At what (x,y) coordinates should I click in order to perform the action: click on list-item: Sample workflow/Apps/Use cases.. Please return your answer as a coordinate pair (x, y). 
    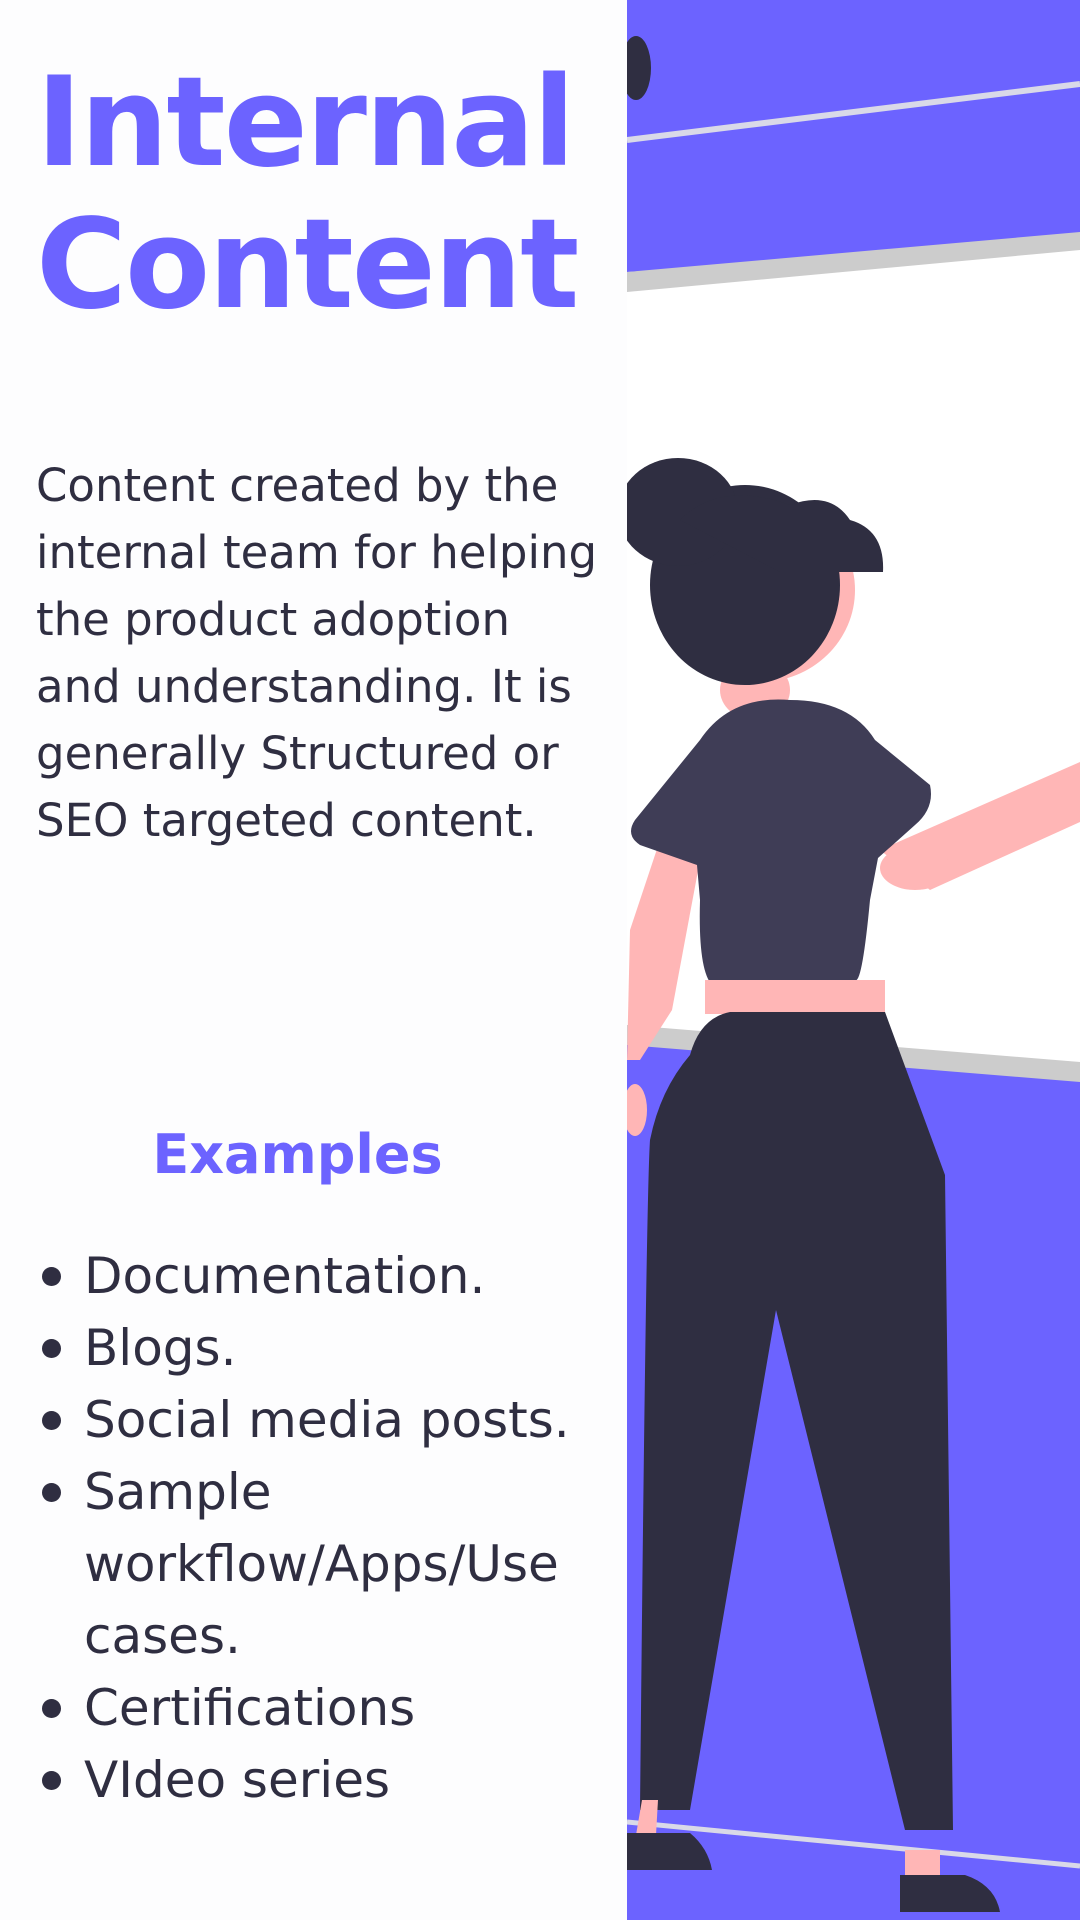
    Looking at the image, I should click on (333, 1564).